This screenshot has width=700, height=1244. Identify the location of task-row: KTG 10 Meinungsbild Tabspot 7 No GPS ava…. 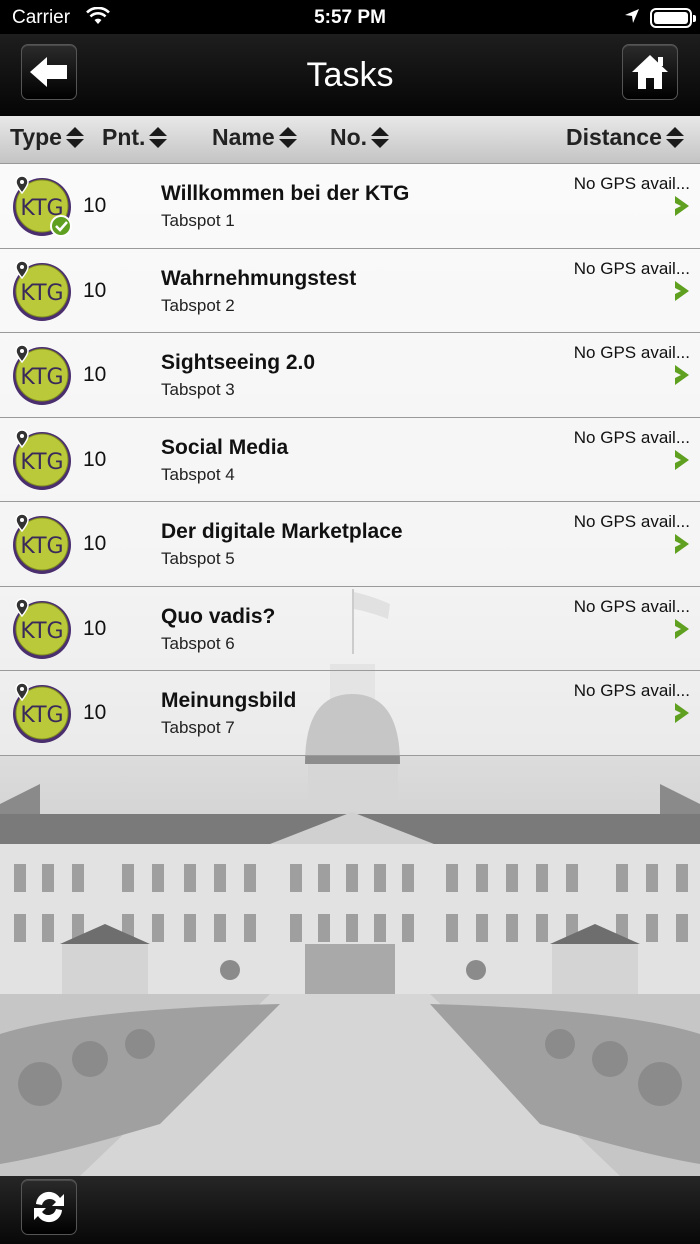
(350, 713).